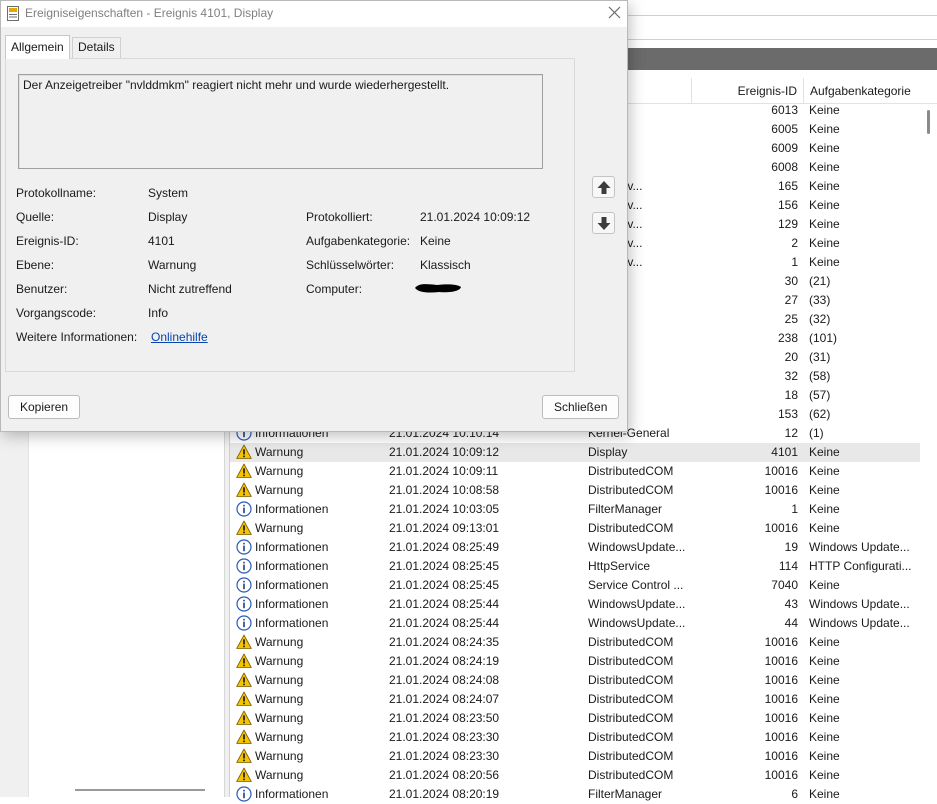 This screenshot has height=804, width=937. Describe the element at coordinates (782, 20) in the screenshot. I see `background-toolbar` at that location.